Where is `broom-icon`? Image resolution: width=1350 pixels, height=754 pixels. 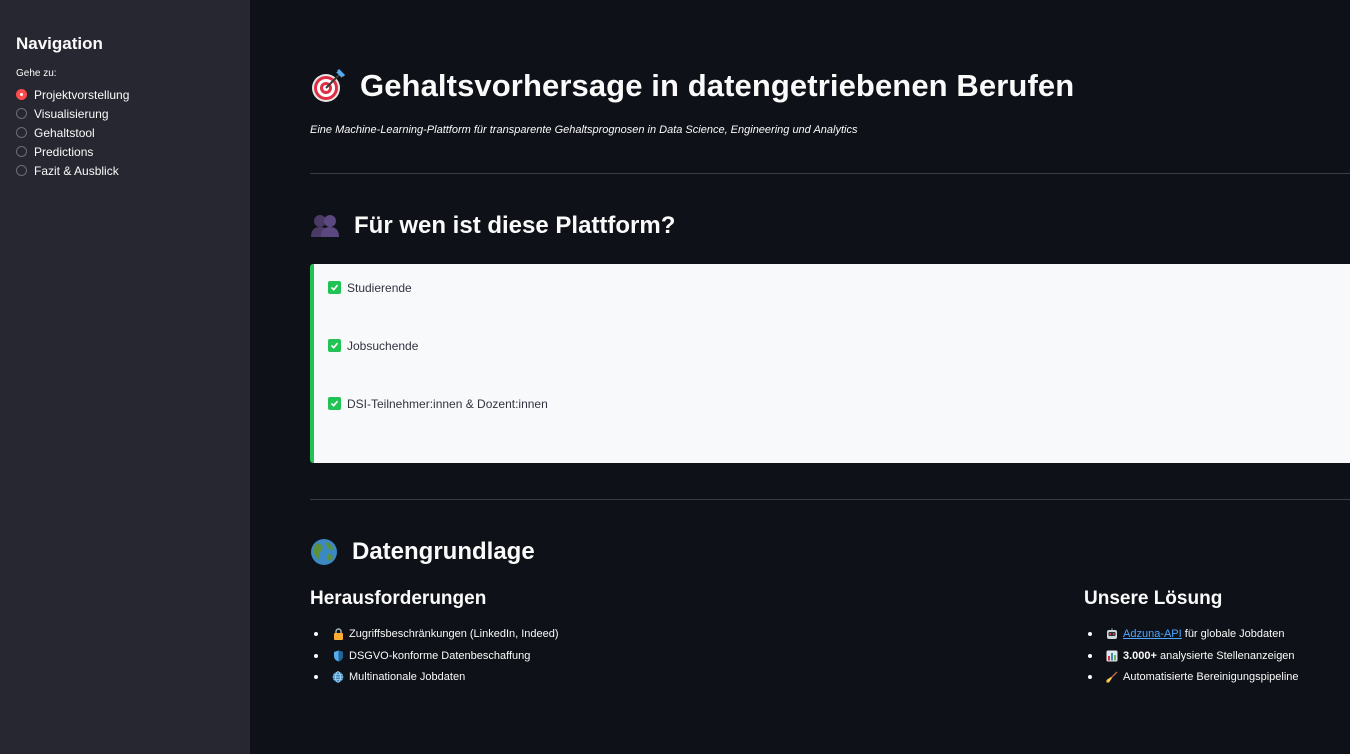
broom-icon is located at coordinates (1112, 677).